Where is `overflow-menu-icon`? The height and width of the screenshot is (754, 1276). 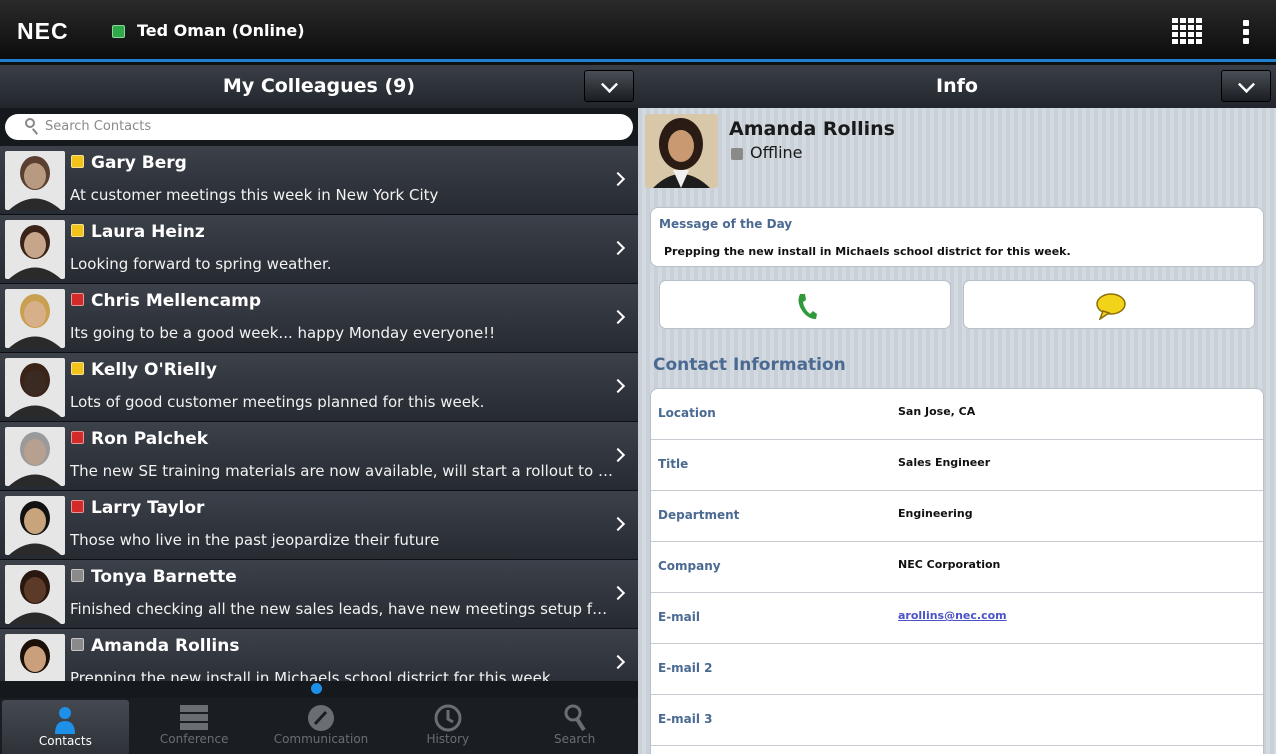 overflow-menu-icon is located at coordinates (1246, 32).